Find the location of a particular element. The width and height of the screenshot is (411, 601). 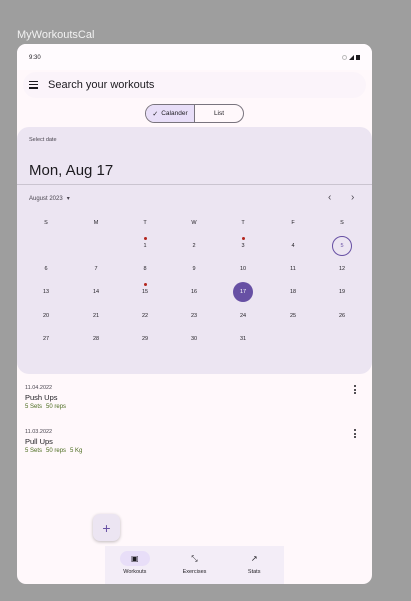

list-view-label: List is located at coordinates (219, 113).